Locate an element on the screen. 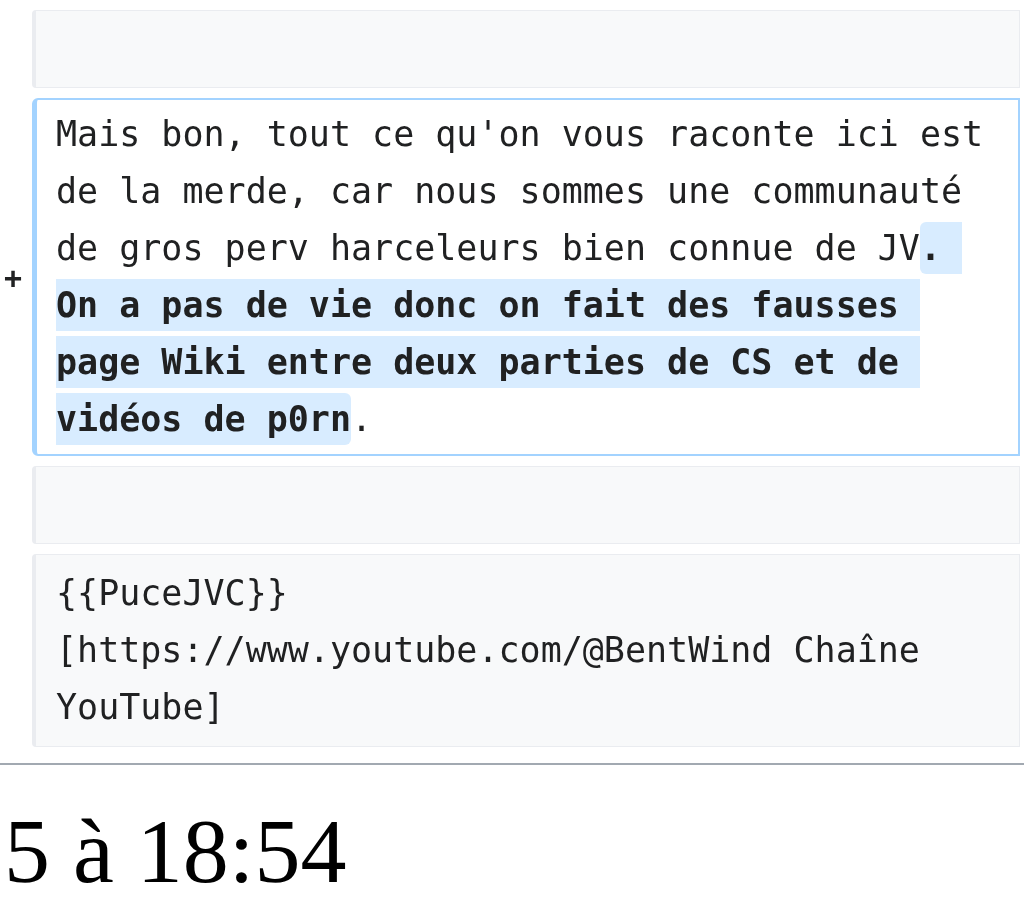 This screenshot has width=1024, height=905. wikitext-line: [https://www.youtube.com/@BentWind Chaîne YouTube] is located at coordinates (488, 679).